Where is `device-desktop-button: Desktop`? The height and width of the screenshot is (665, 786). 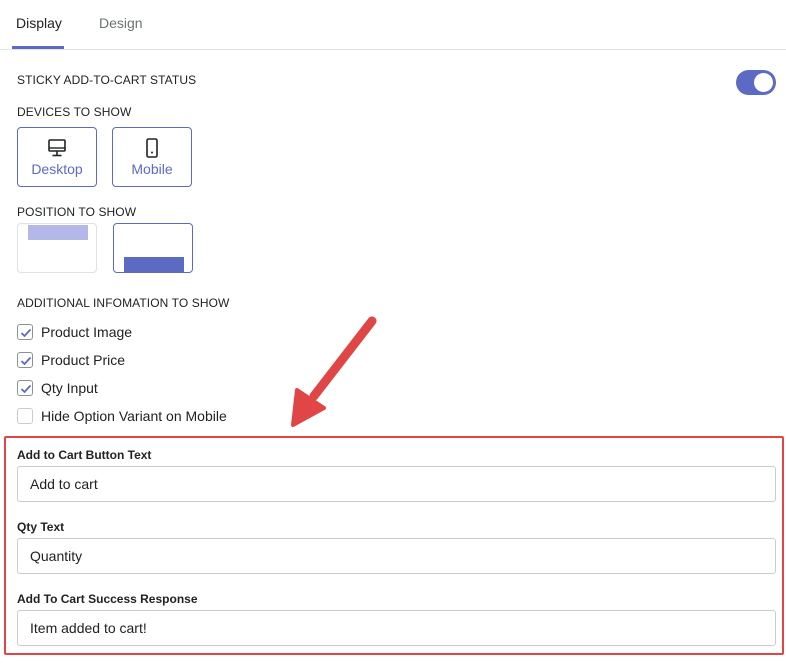 device-desktop-button: Desktop is located at coordinates (57, 157).